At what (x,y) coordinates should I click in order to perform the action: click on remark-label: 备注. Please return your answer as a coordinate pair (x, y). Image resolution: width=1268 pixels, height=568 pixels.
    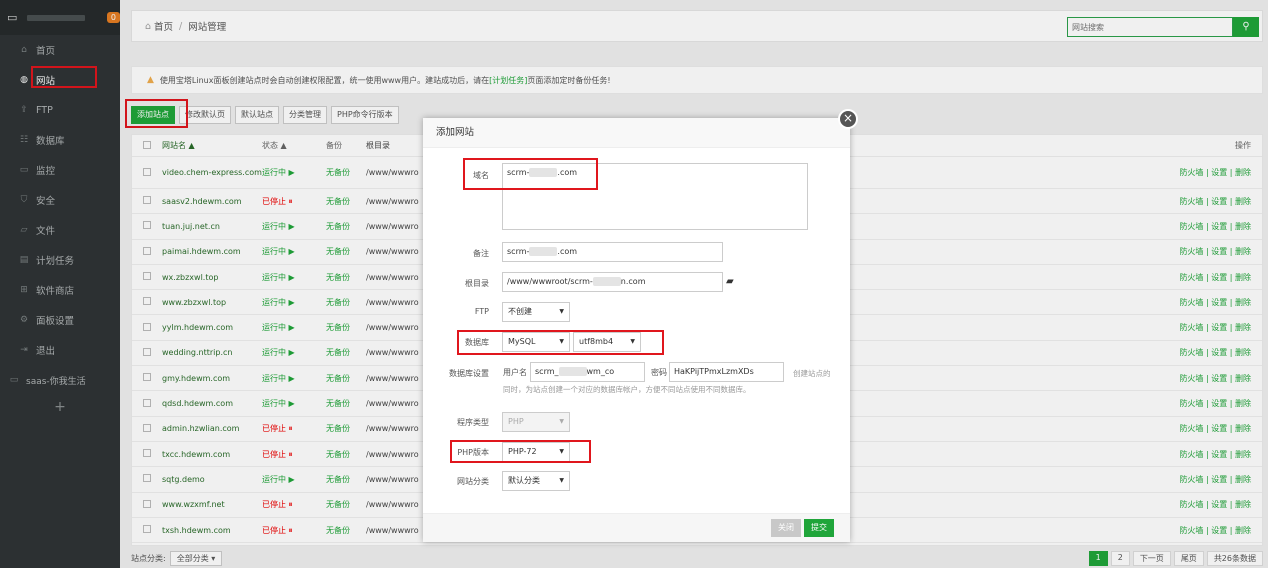
    Looking at the image, I should click on (481, 253).